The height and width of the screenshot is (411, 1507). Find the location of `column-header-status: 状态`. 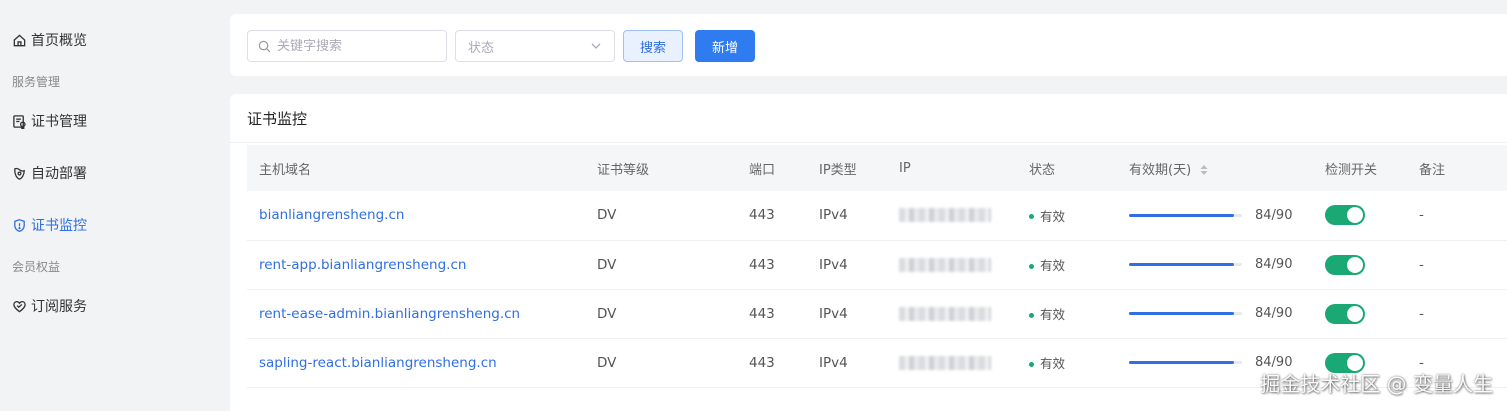

column-header-status: 状态 is located at coordinates (1067, 168).